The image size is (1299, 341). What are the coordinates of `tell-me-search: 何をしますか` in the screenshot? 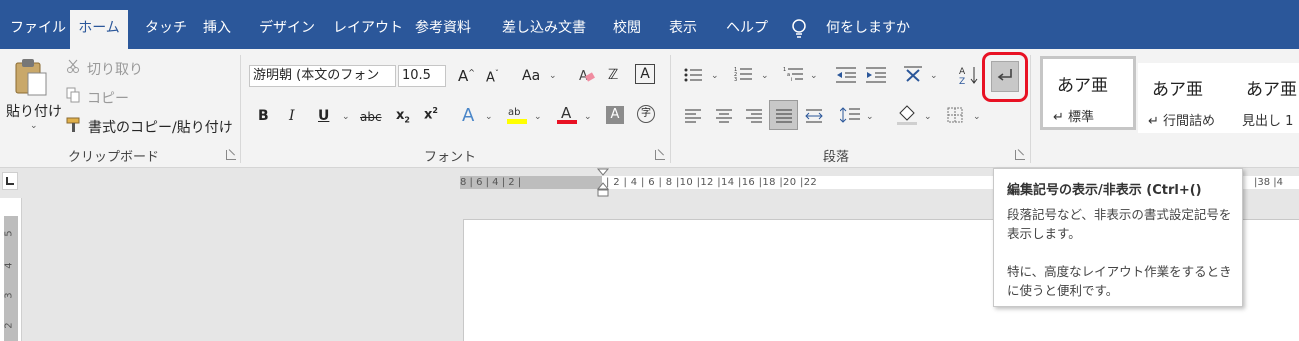 It's located at (868, 28).